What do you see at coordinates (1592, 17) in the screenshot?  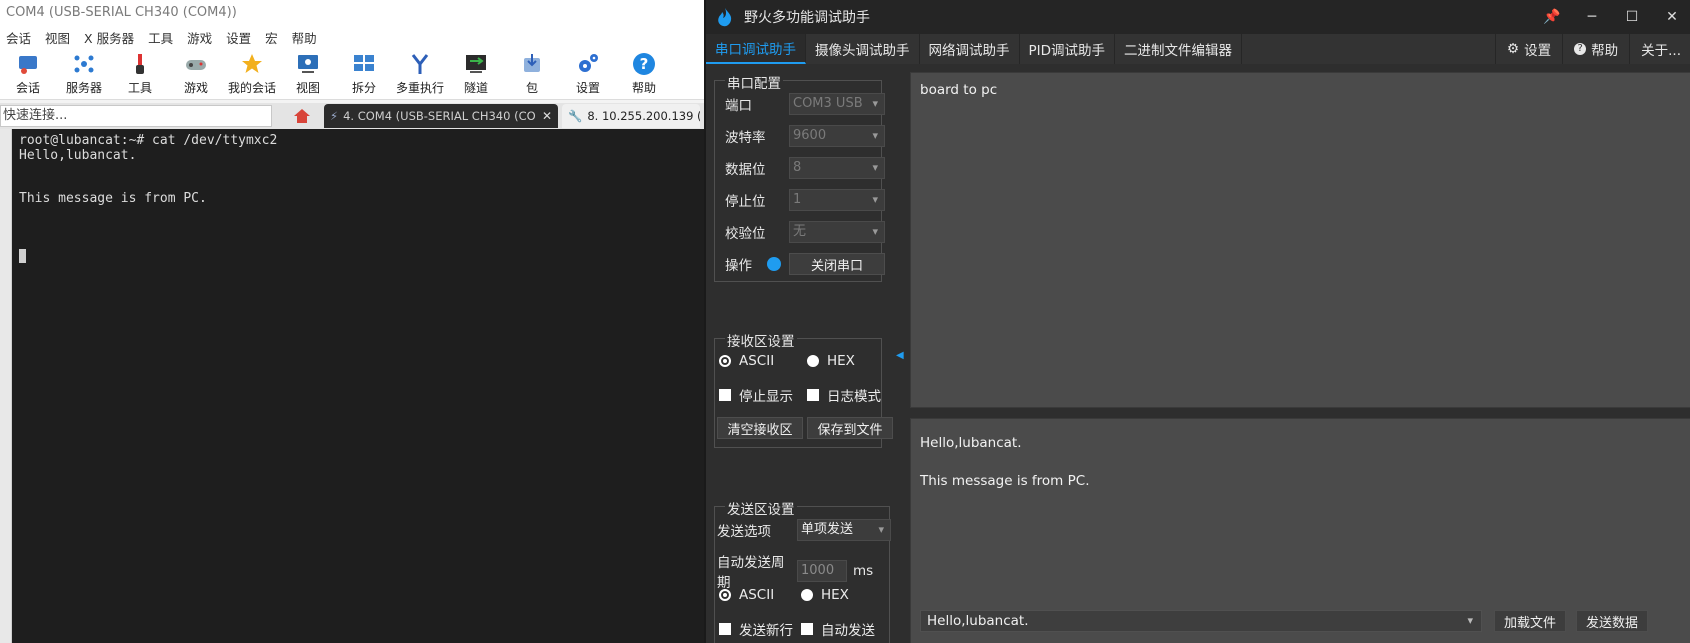 I see `minimize-button: ─` at bounding box center [1592, 17].